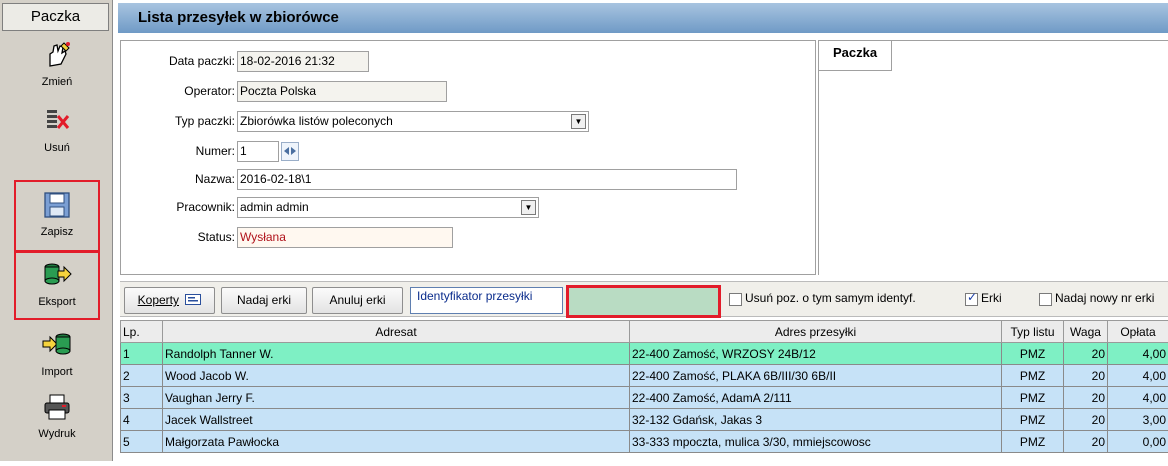  What do you see at coordinates (316, 121) in the screenshot?
I see `typ-paczki-value: Zbiorówka listów poleconych` at bounding box center [316, 121].